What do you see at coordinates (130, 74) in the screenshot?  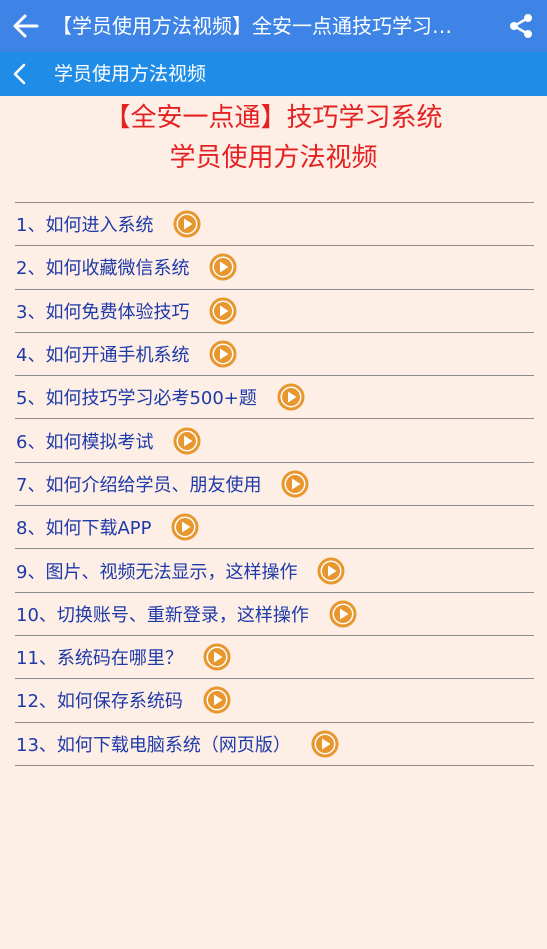 I see `sub-header-title: 学员使用方法视频` at bounding box center [130, 74].